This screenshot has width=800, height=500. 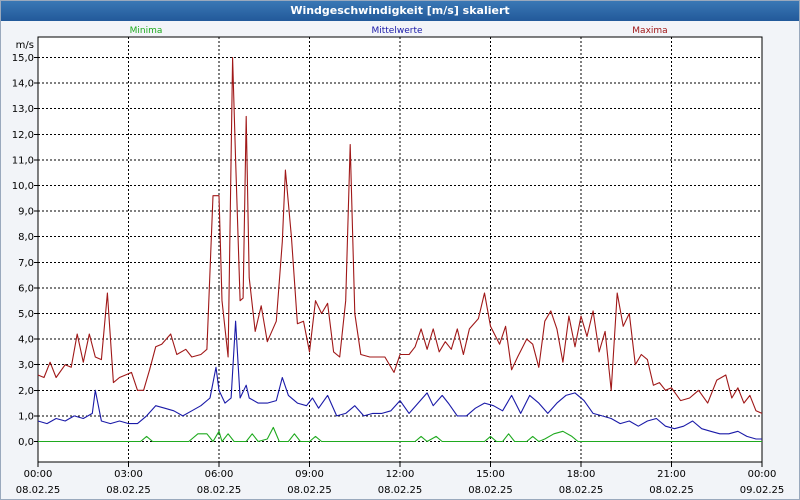 What do you see at coordinates (26, 314) in the screenshot?
I see `y-tick-label: 5,0` at bounding box center [26, 314].